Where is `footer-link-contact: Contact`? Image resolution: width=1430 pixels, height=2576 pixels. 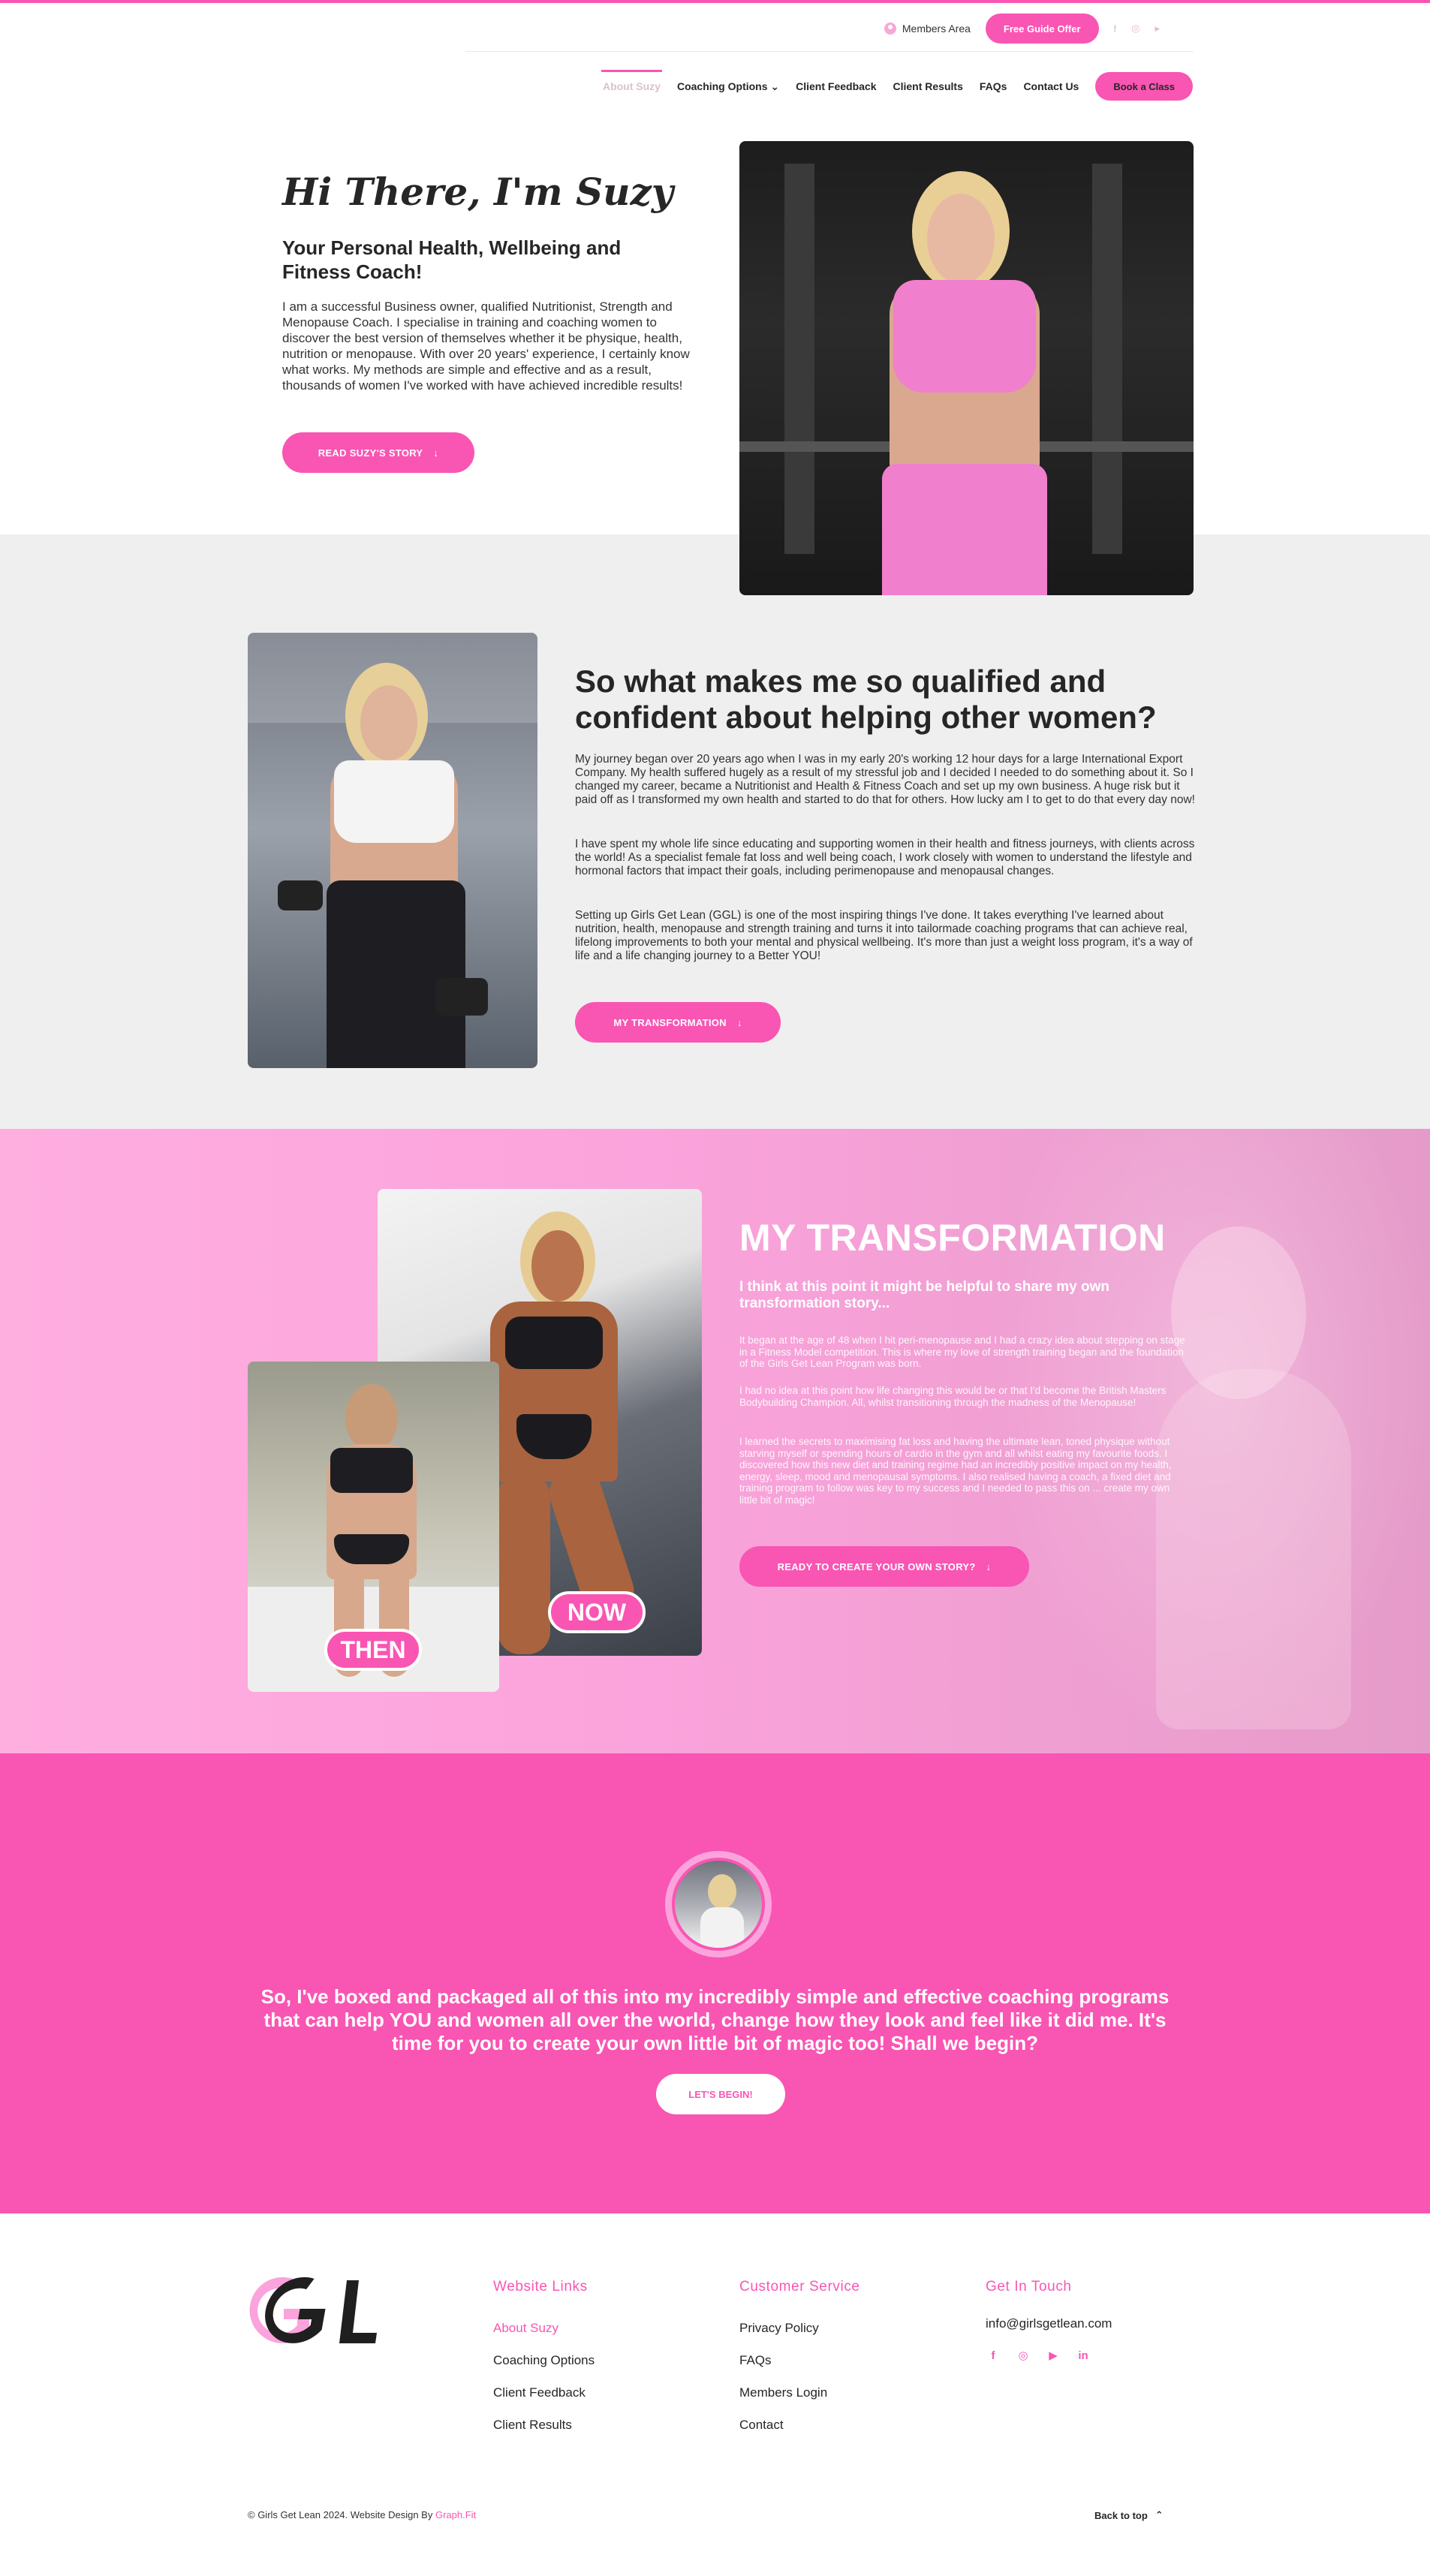 footer-link-contact: Contact is located at coordinates (799, 2425).